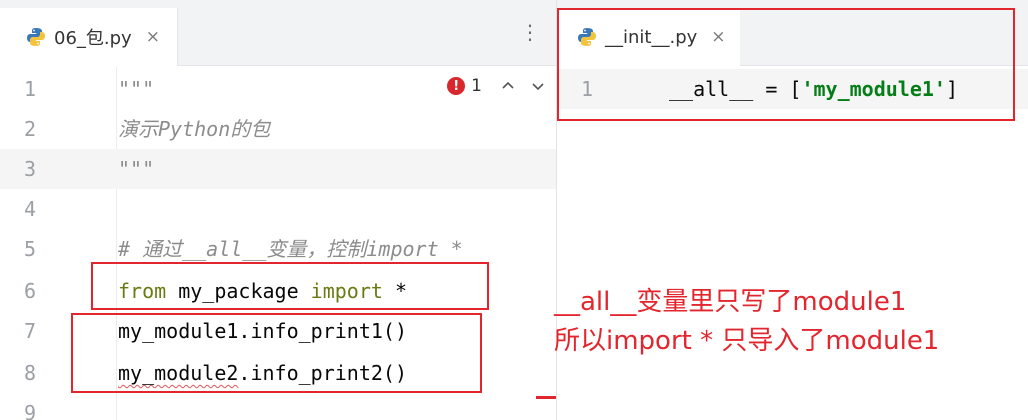  I want to click on unresolved-reference: my_module2, so click(178, 373).